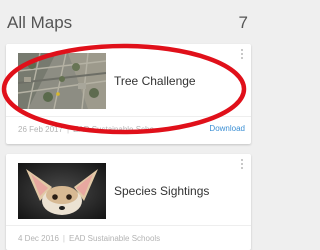 Image resolution: width=320 pixels, height=250 pixels. What do you see at coordinates (62, 81) in the screenshot?
I see `aerial-map-thumbnail` at bounding box center [62, 81].